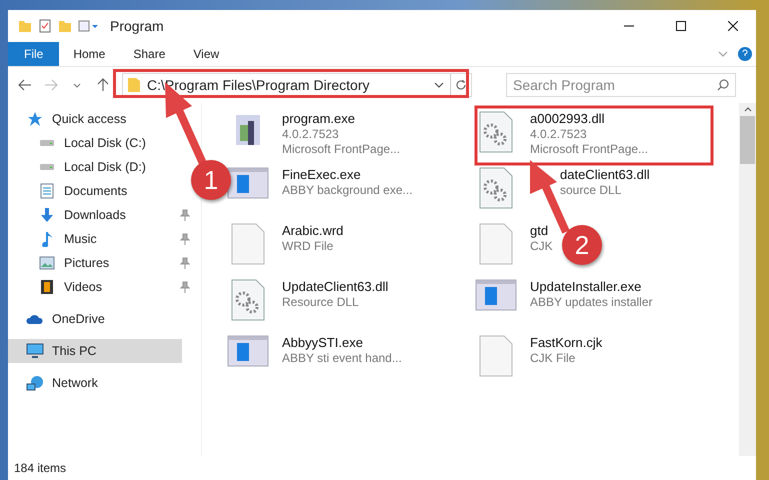  I want to click on nav-item: Pictures, so click(101, 263).